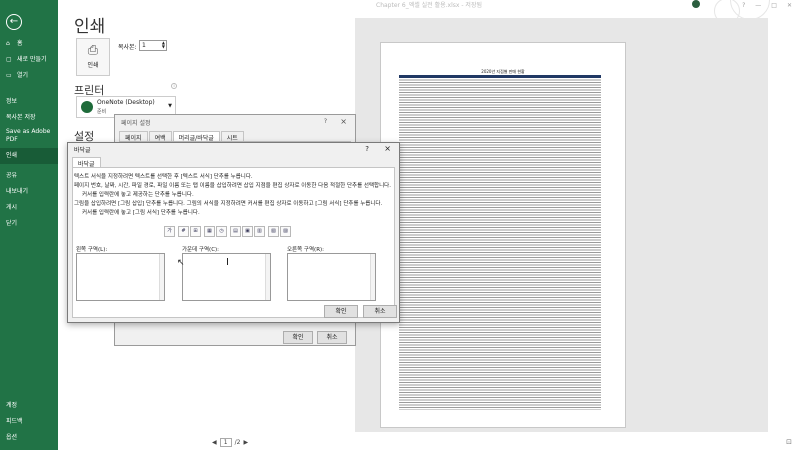 The height and width of the screenshot is (450, 800). I want to click on footer-toolbar: 가 # ⊞ ▦ ◷ ▤ ▣ ▥ ▧ ▨, so click(227, 231).